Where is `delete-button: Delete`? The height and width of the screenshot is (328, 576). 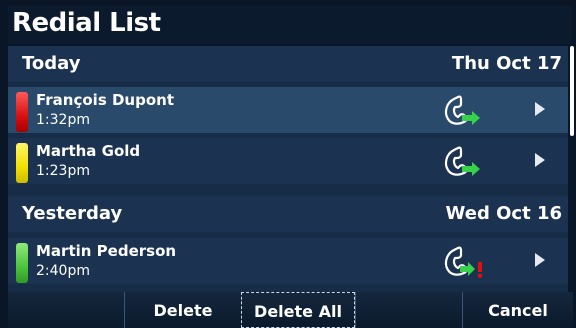
delete-button: Delete is located at coordinates (182, 310).